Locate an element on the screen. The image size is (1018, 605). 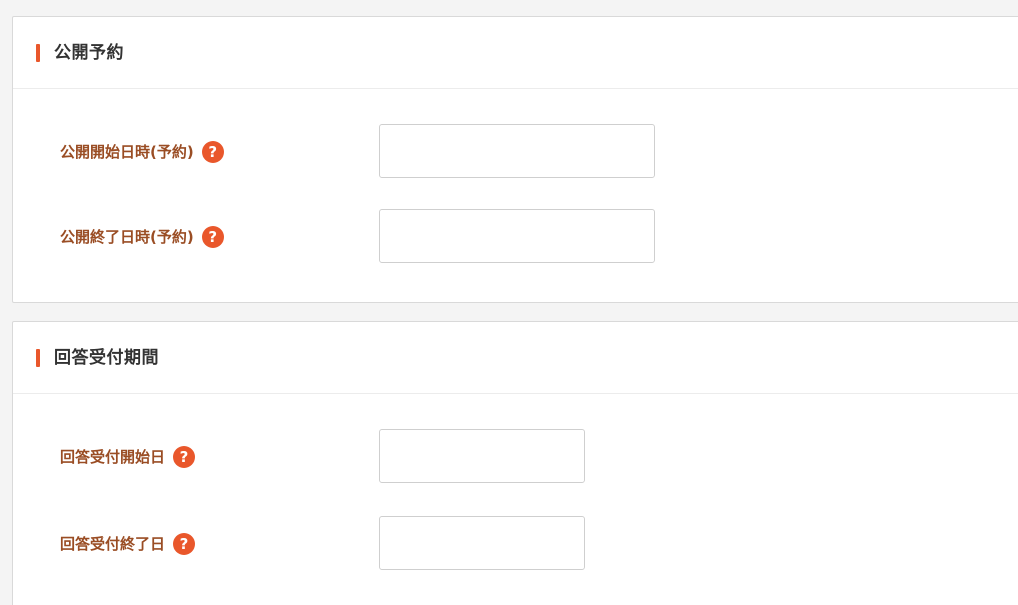
publish-end-row: 公開終了日時(予約) ? is located at coordinates (515, 237).